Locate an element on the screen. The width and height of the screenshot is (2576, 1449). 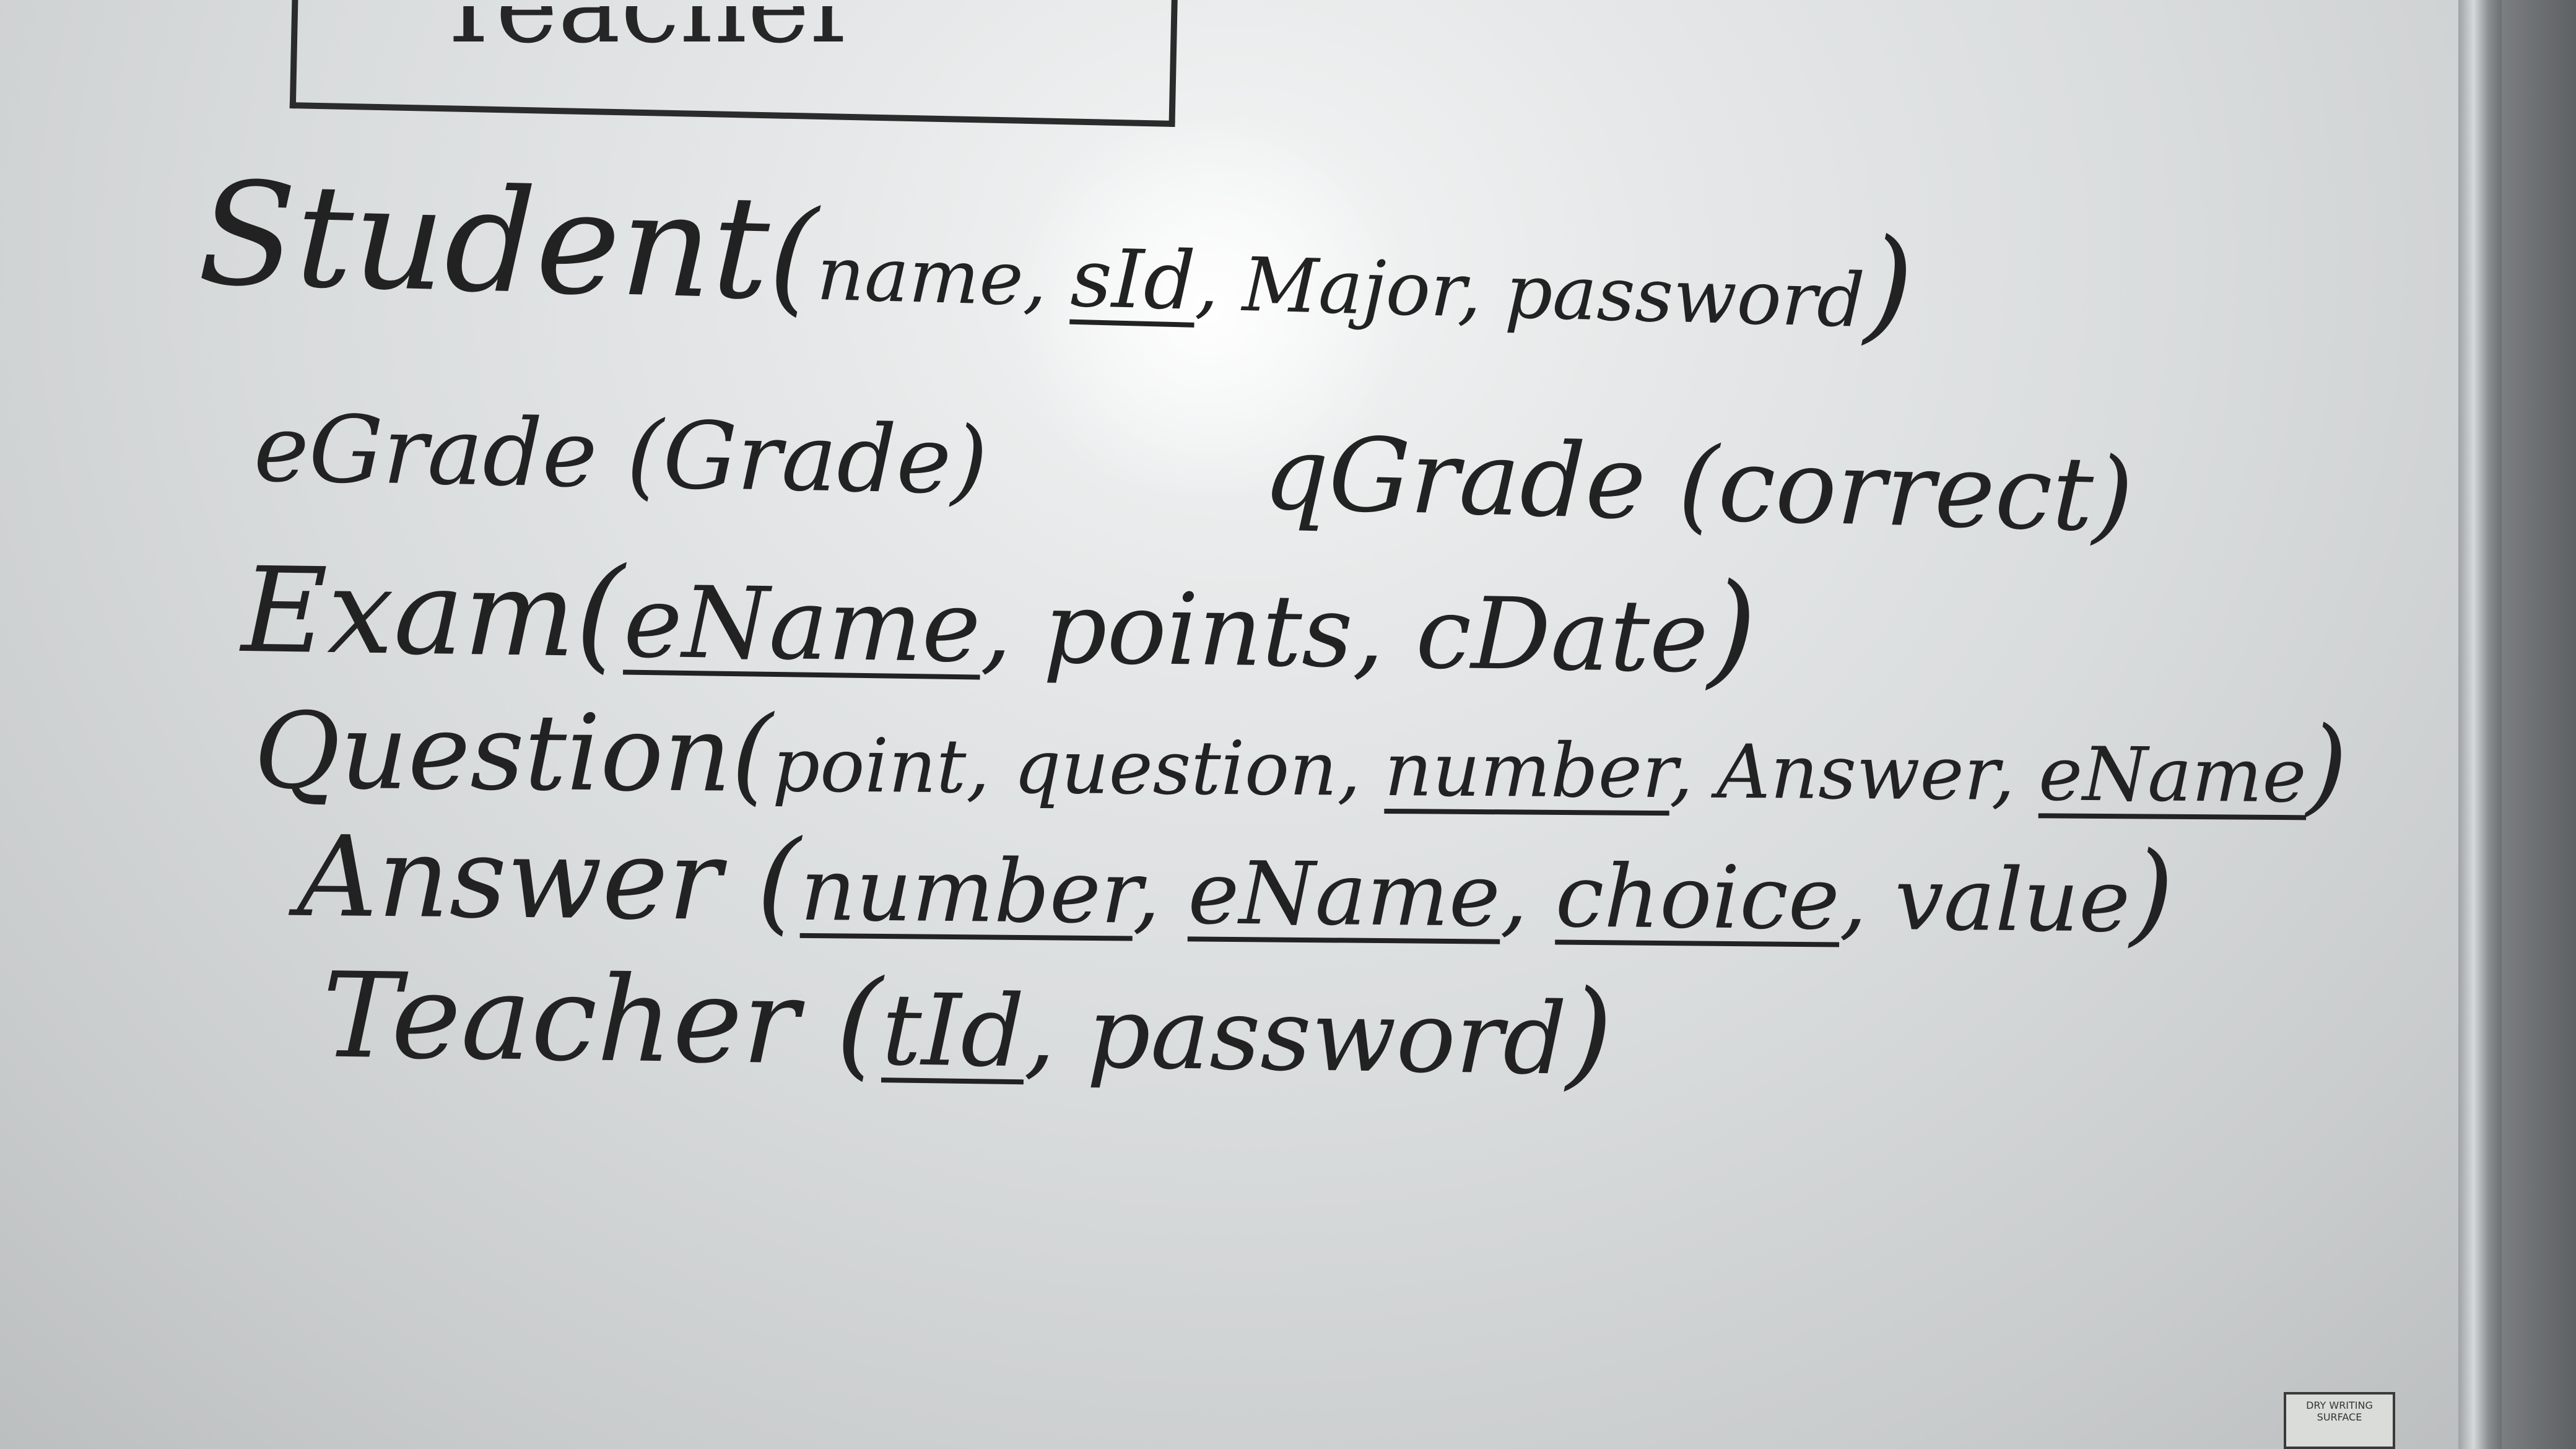
attribute: point, question, is located at coordinates (1078, 768).